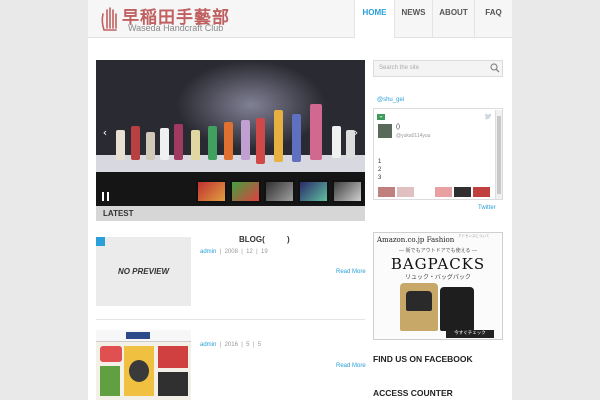 The image size is (600, 400). What do you see at coordinates (438, 264) in the screenshot?
I see `ad-headline: BAGPACKS` at bounding box center [438, 264].